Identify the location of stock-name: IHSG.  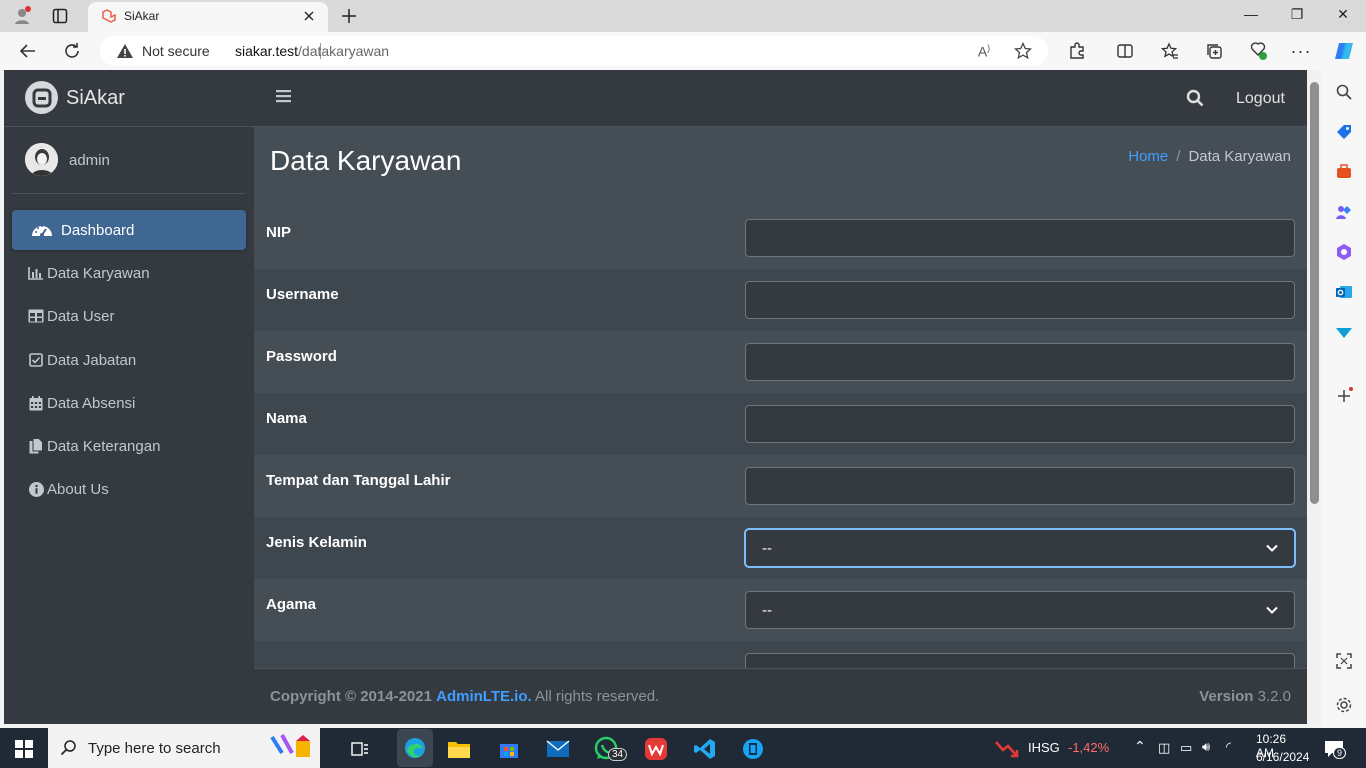
(1044, 747).